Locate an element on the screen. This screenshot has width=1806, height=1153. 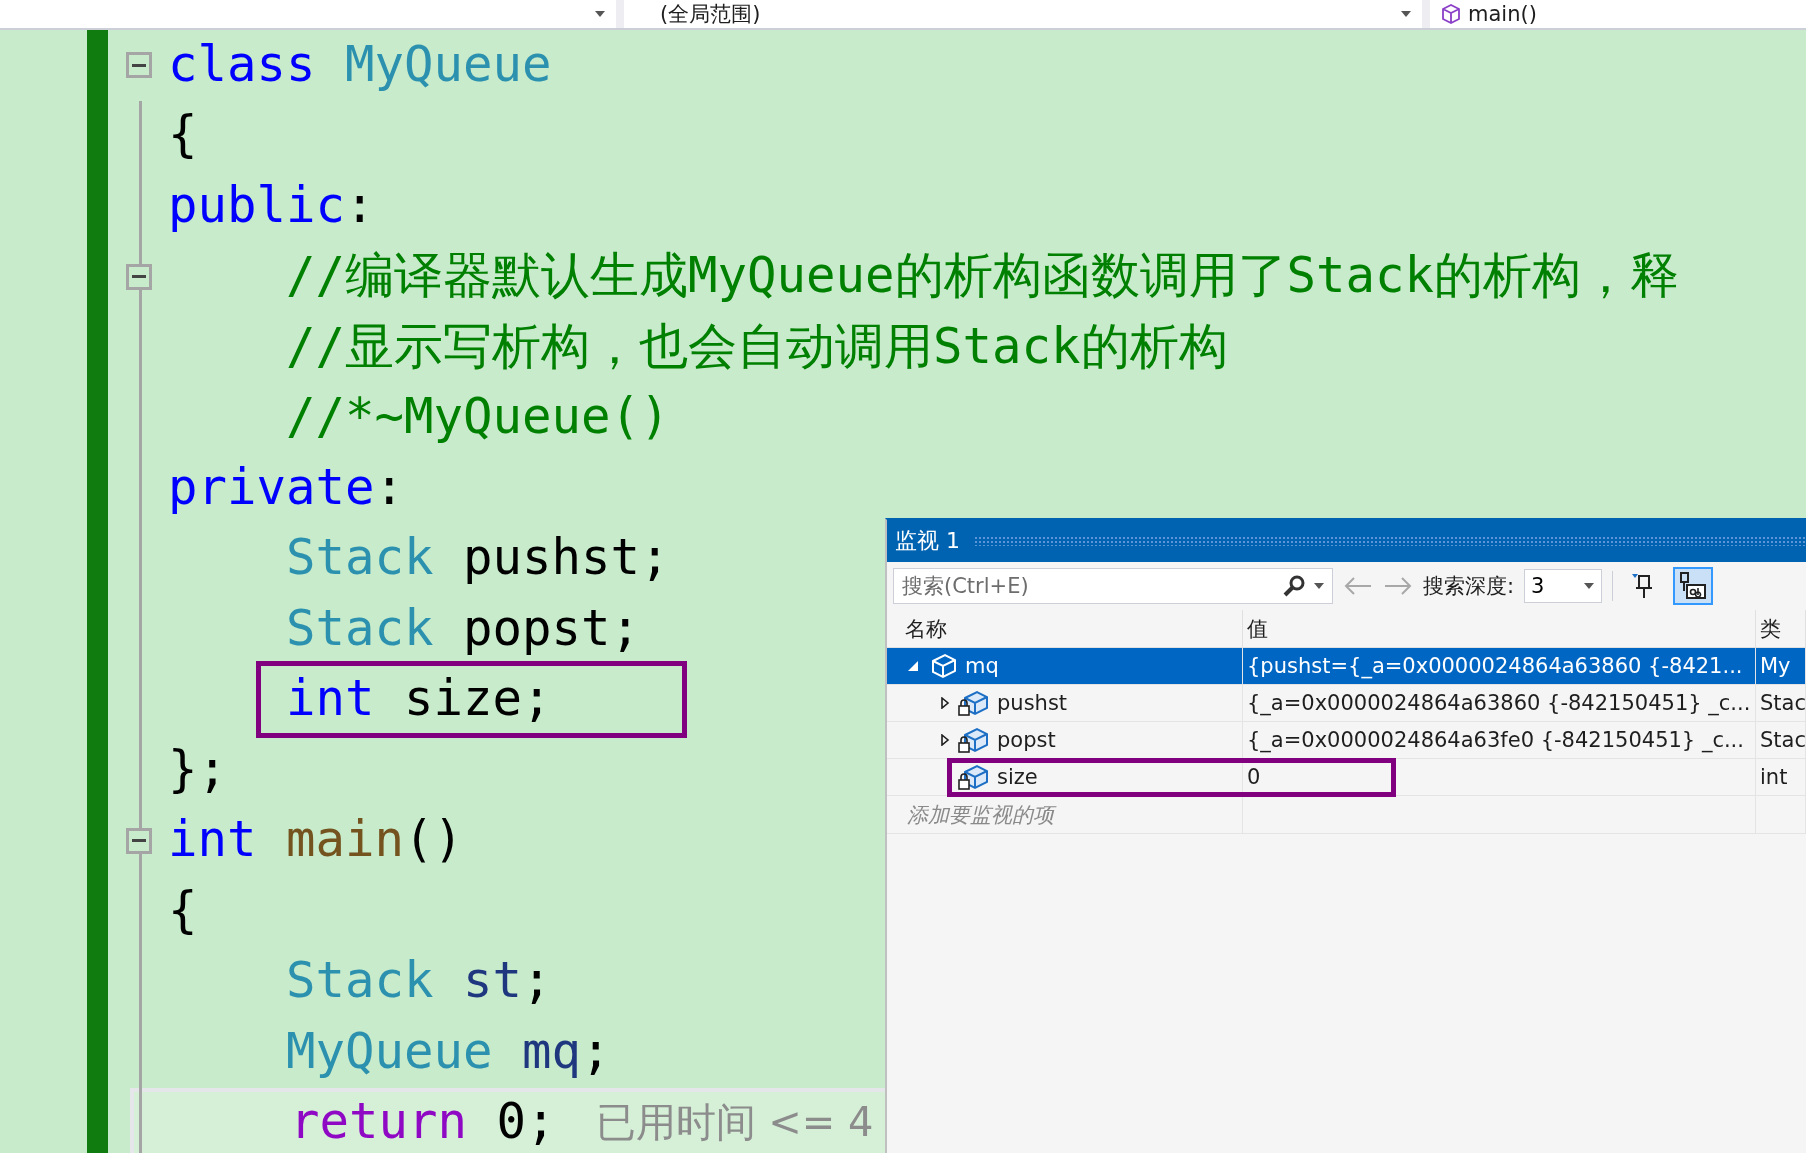
format-button is located at coordinates (1693, 586).